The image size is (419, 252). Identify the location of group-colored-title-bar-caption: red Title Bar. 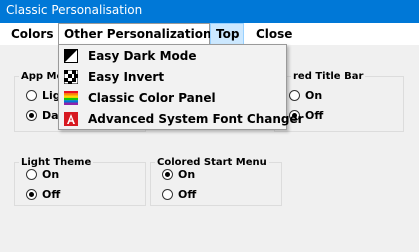
(328, 76).